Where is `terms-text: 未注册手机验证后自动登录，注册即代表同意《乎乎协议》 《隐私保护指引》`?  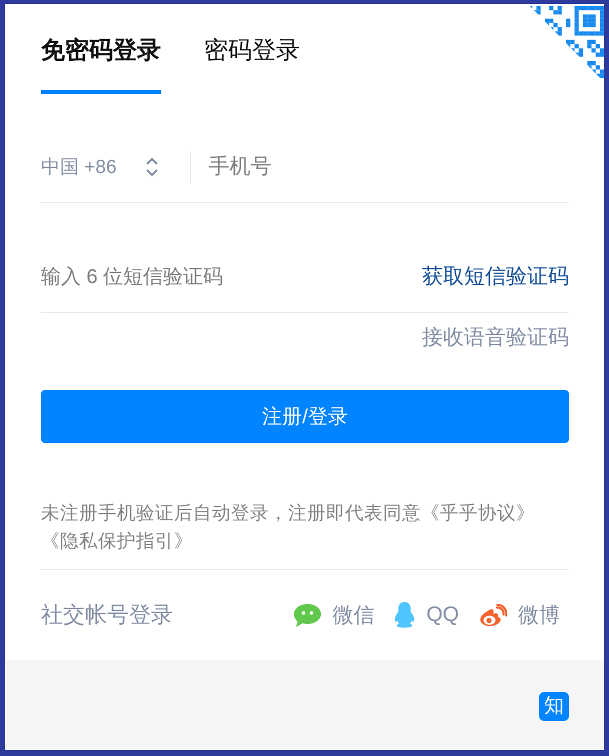 terms-text: 未注册手机验证后自动登录，注册即代表同意《乎乎协议》 《隐私保护指引》 is located at coordinates (305, 534).